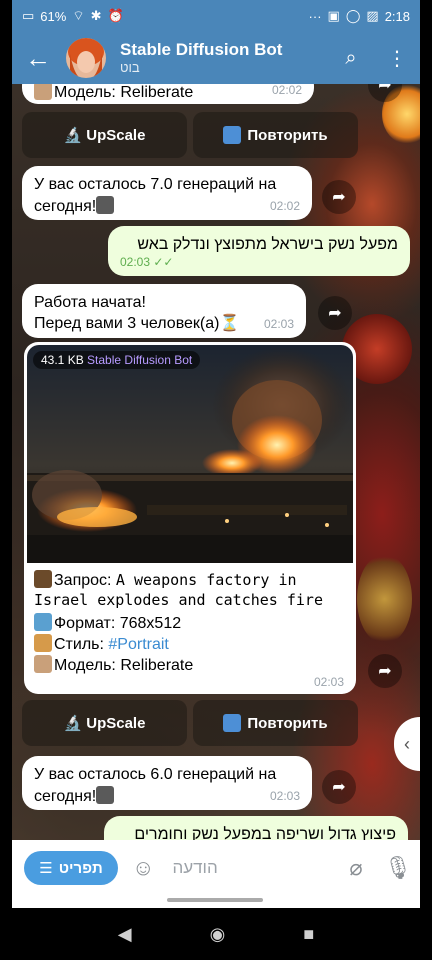 The image size is (432, 960). I want to click on more-icon: ···, so click(315, 16).